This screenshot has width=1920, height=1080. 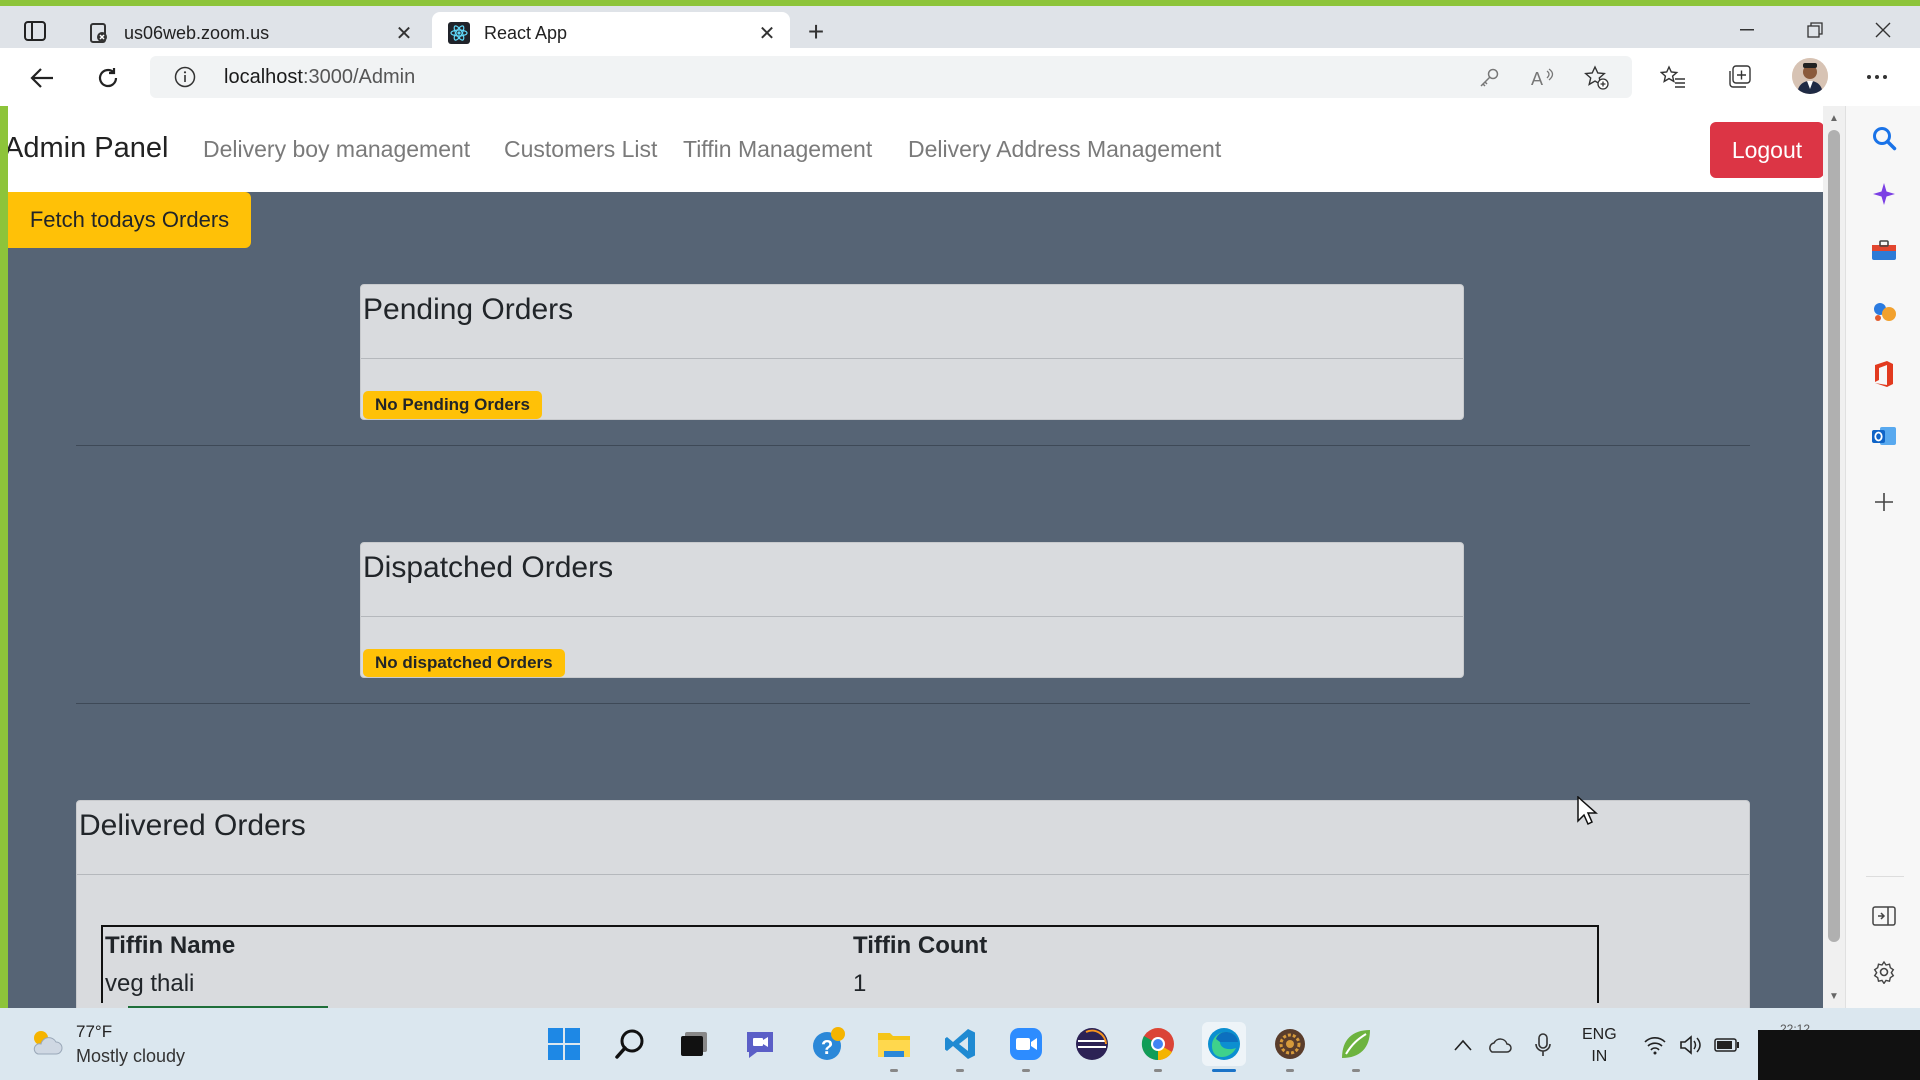 I want to click on table-row: veg thali 1, so click(x=850, y=984).